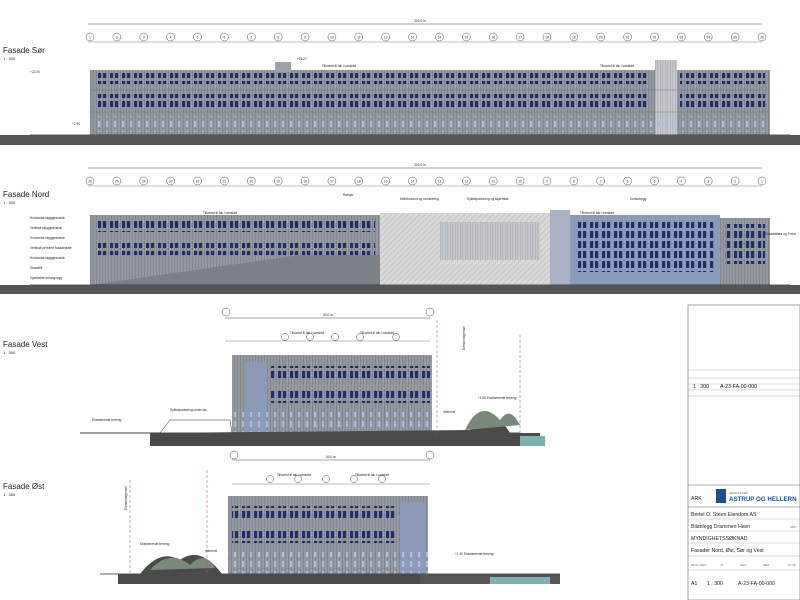 The width and height of the screenshot is (800, 600). What do you see at coordinates (701, 387) in the screenshot?
I see `tb-scale-top: 1 : 300` at bounding box center [701, 387].